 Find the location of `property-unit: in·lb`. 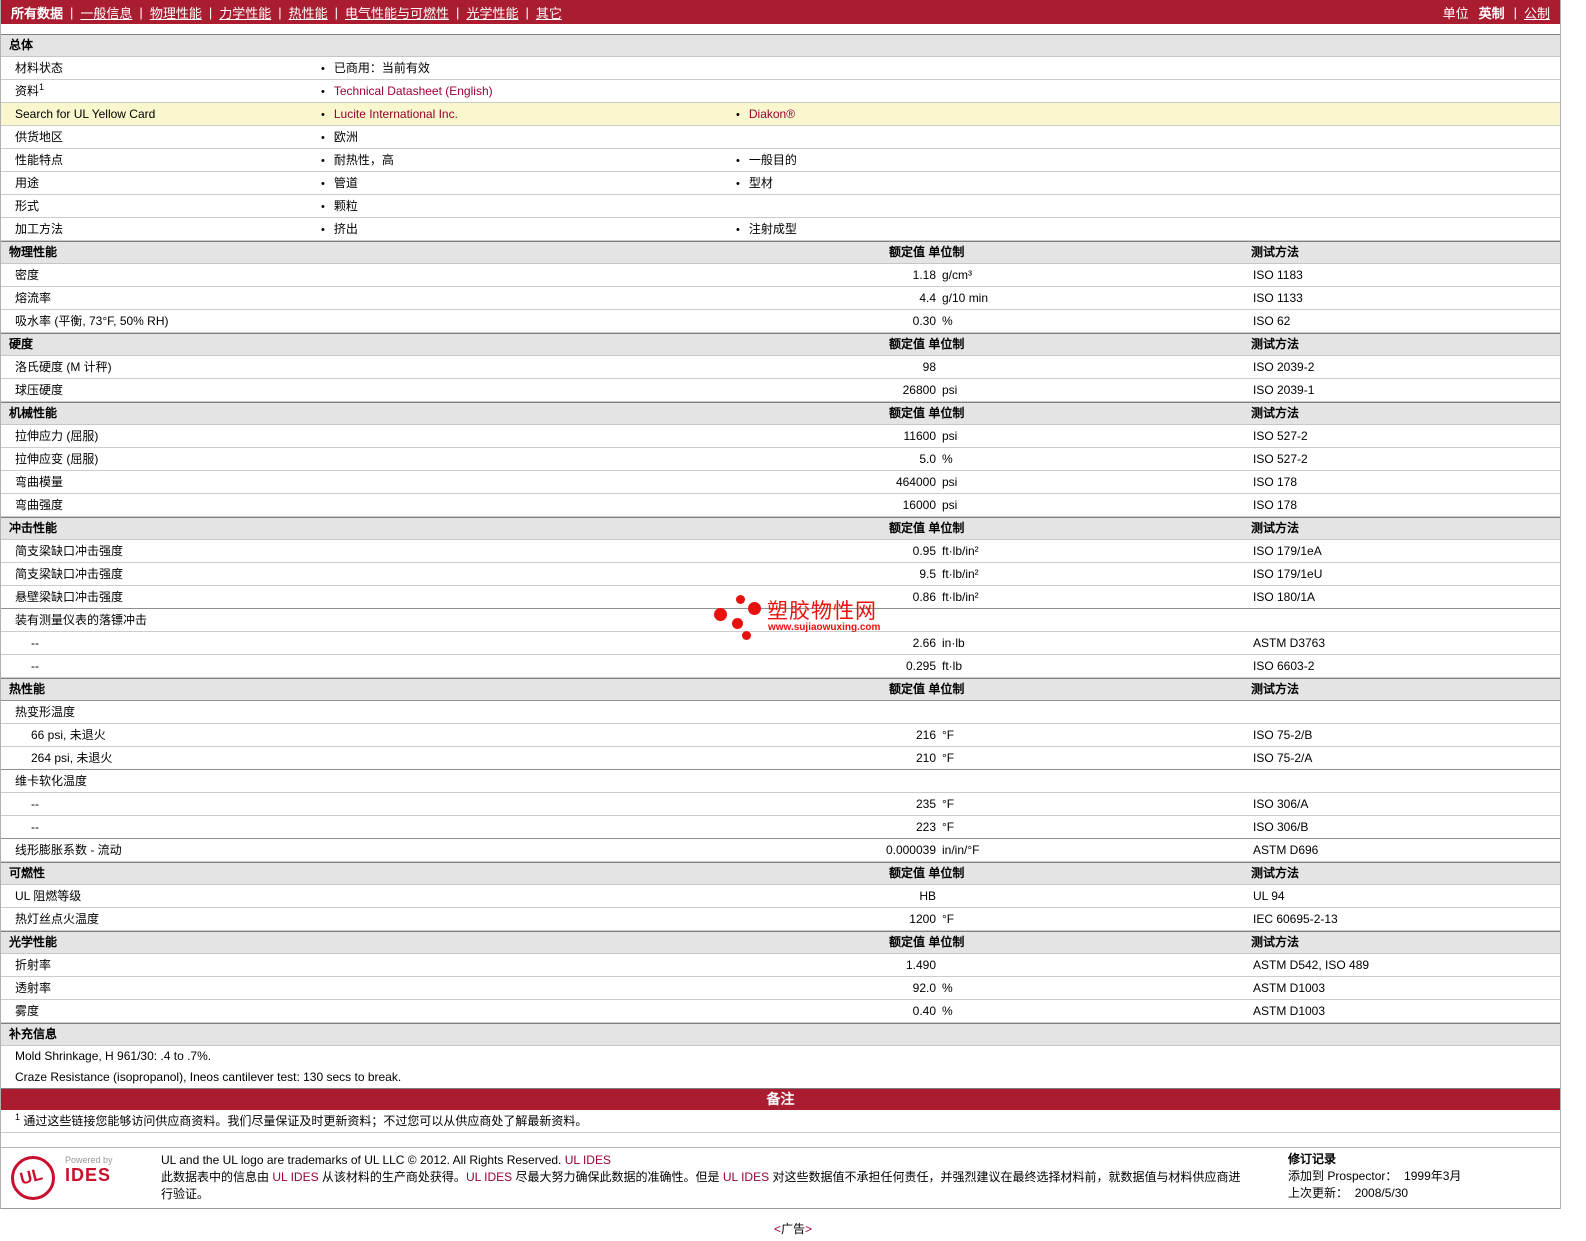

property-unit: in·lb is located at coordinates (953, 643).